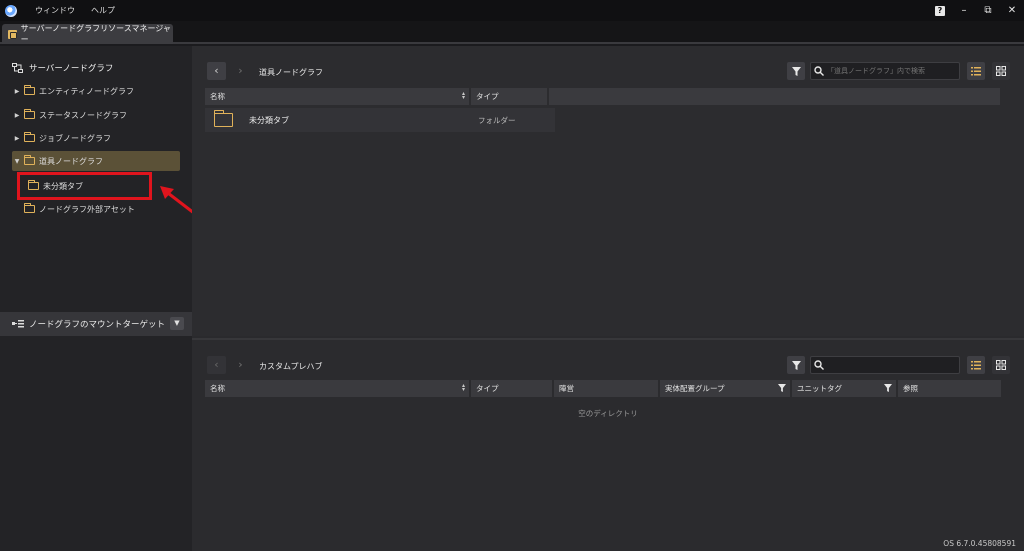 This screenshot has height=551, width=1024. I want to click on row-name: 未分類タブ, so click(269, 120).